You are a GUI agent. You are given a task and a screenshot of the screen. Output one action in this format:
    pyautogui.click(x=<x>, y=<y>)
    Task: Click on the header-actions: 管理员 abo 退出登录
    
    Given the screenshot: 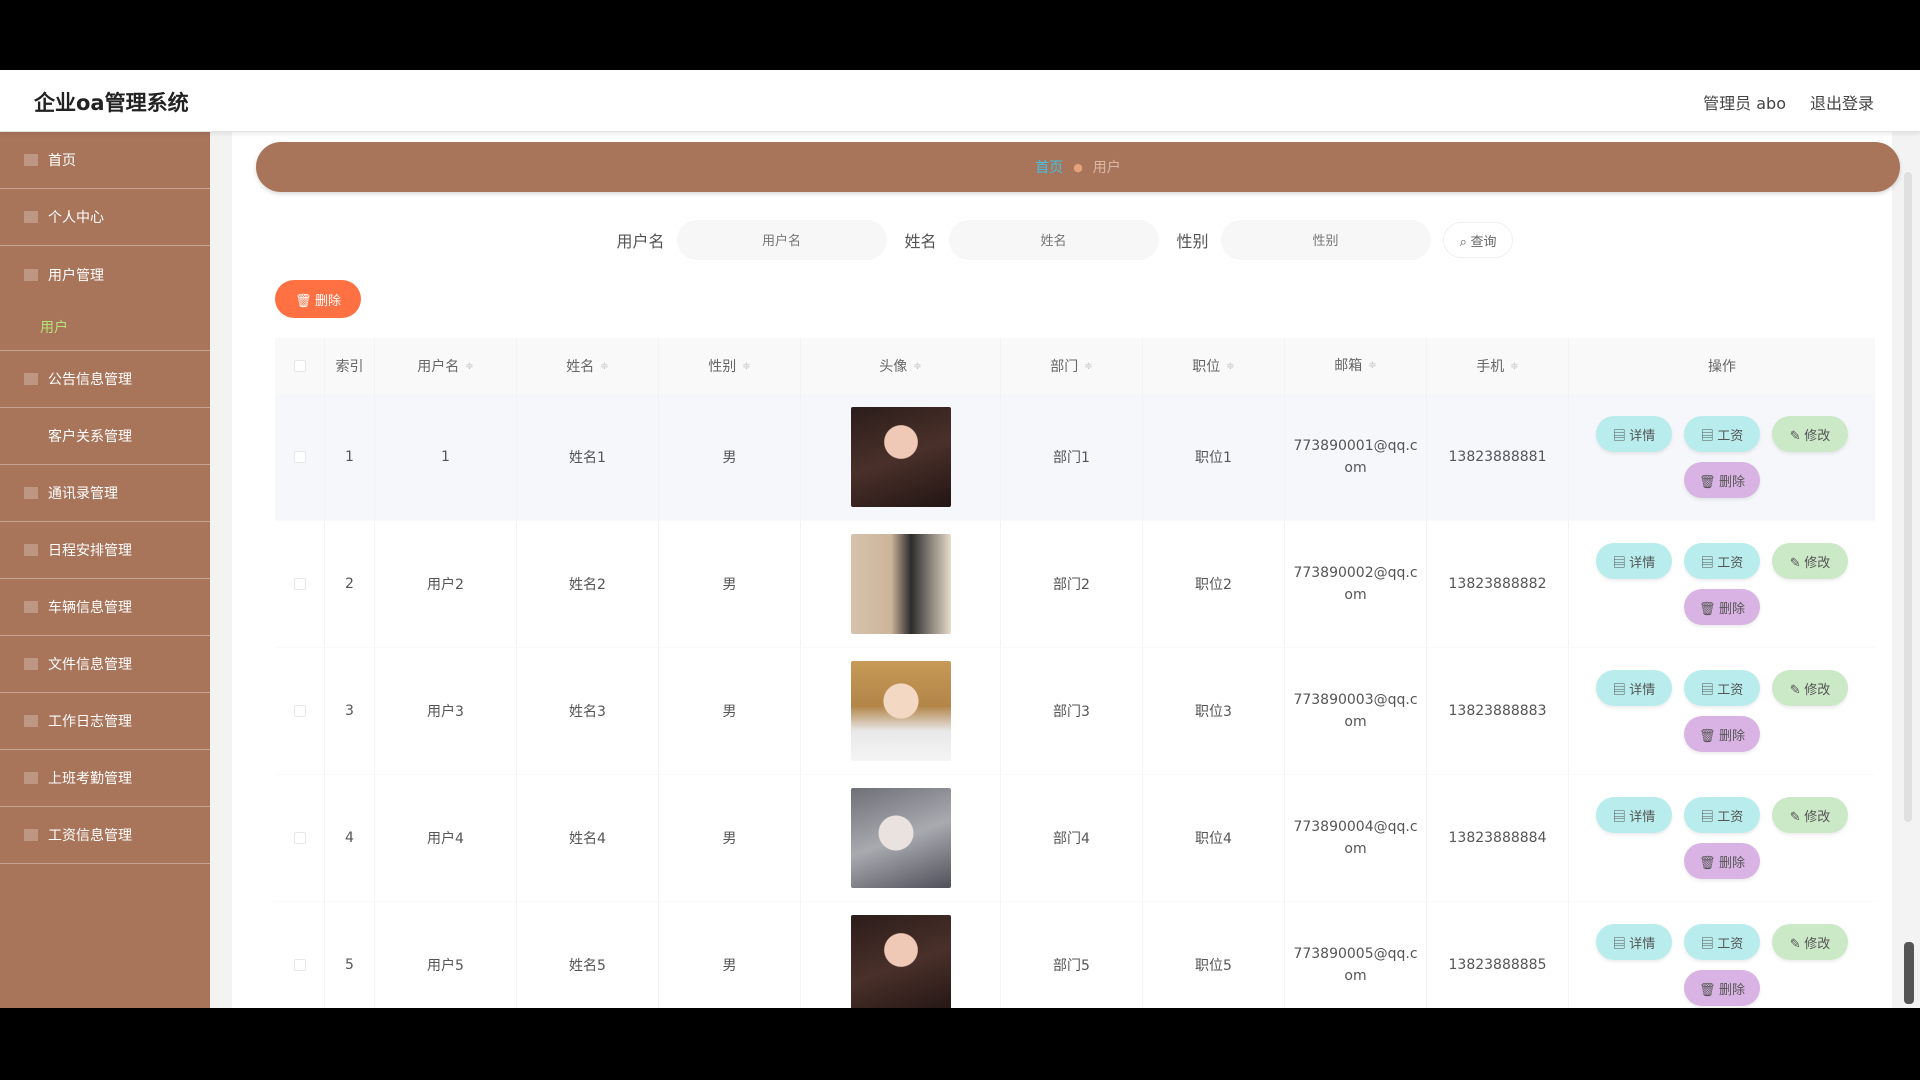 What is the action you would take?
    pyautogui.click(x=1788, y=102)
    